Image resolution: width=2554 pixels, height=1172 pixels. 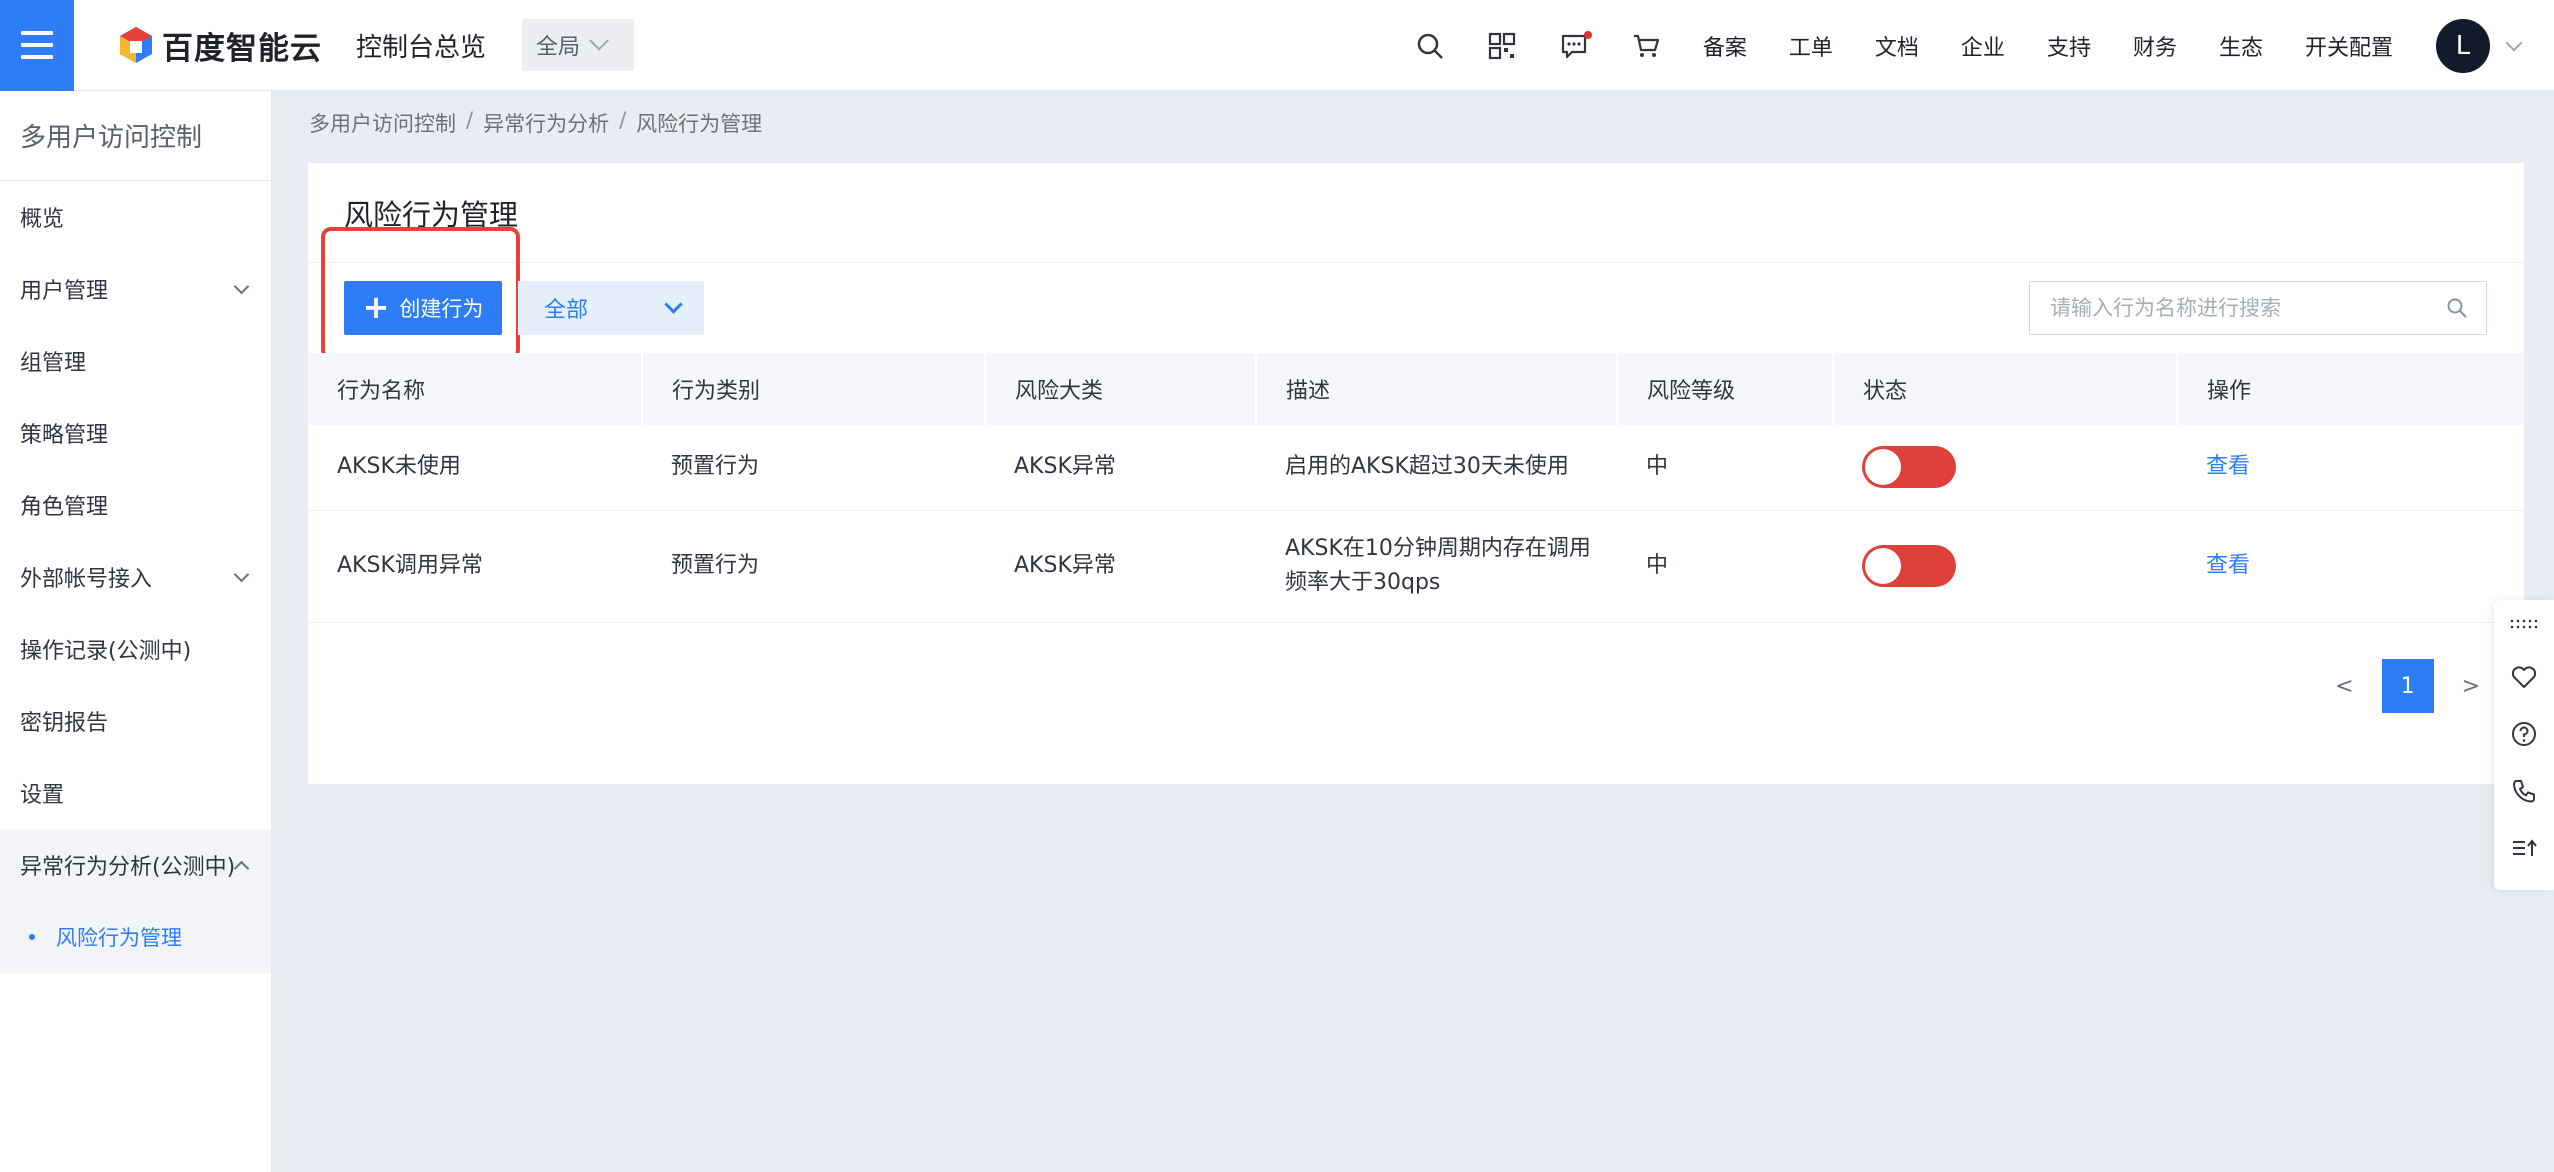 What do you see at coordinates (441, 309) in the screenshot?
I see `create-behavior-label: 创建行为` at bounding box center [441, 309].